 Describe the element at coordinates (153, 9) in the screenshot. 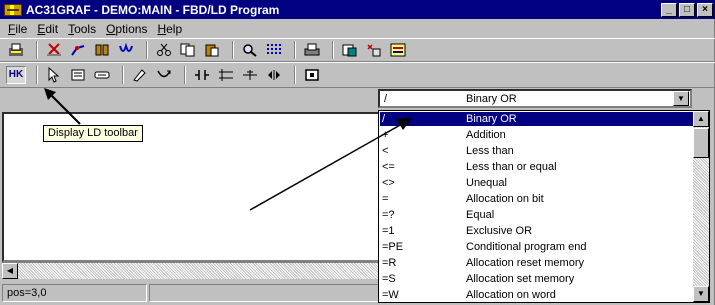

I see `window-title: AC31GRAF - DEMO:MAIN - FBD/LD Program` at that location.